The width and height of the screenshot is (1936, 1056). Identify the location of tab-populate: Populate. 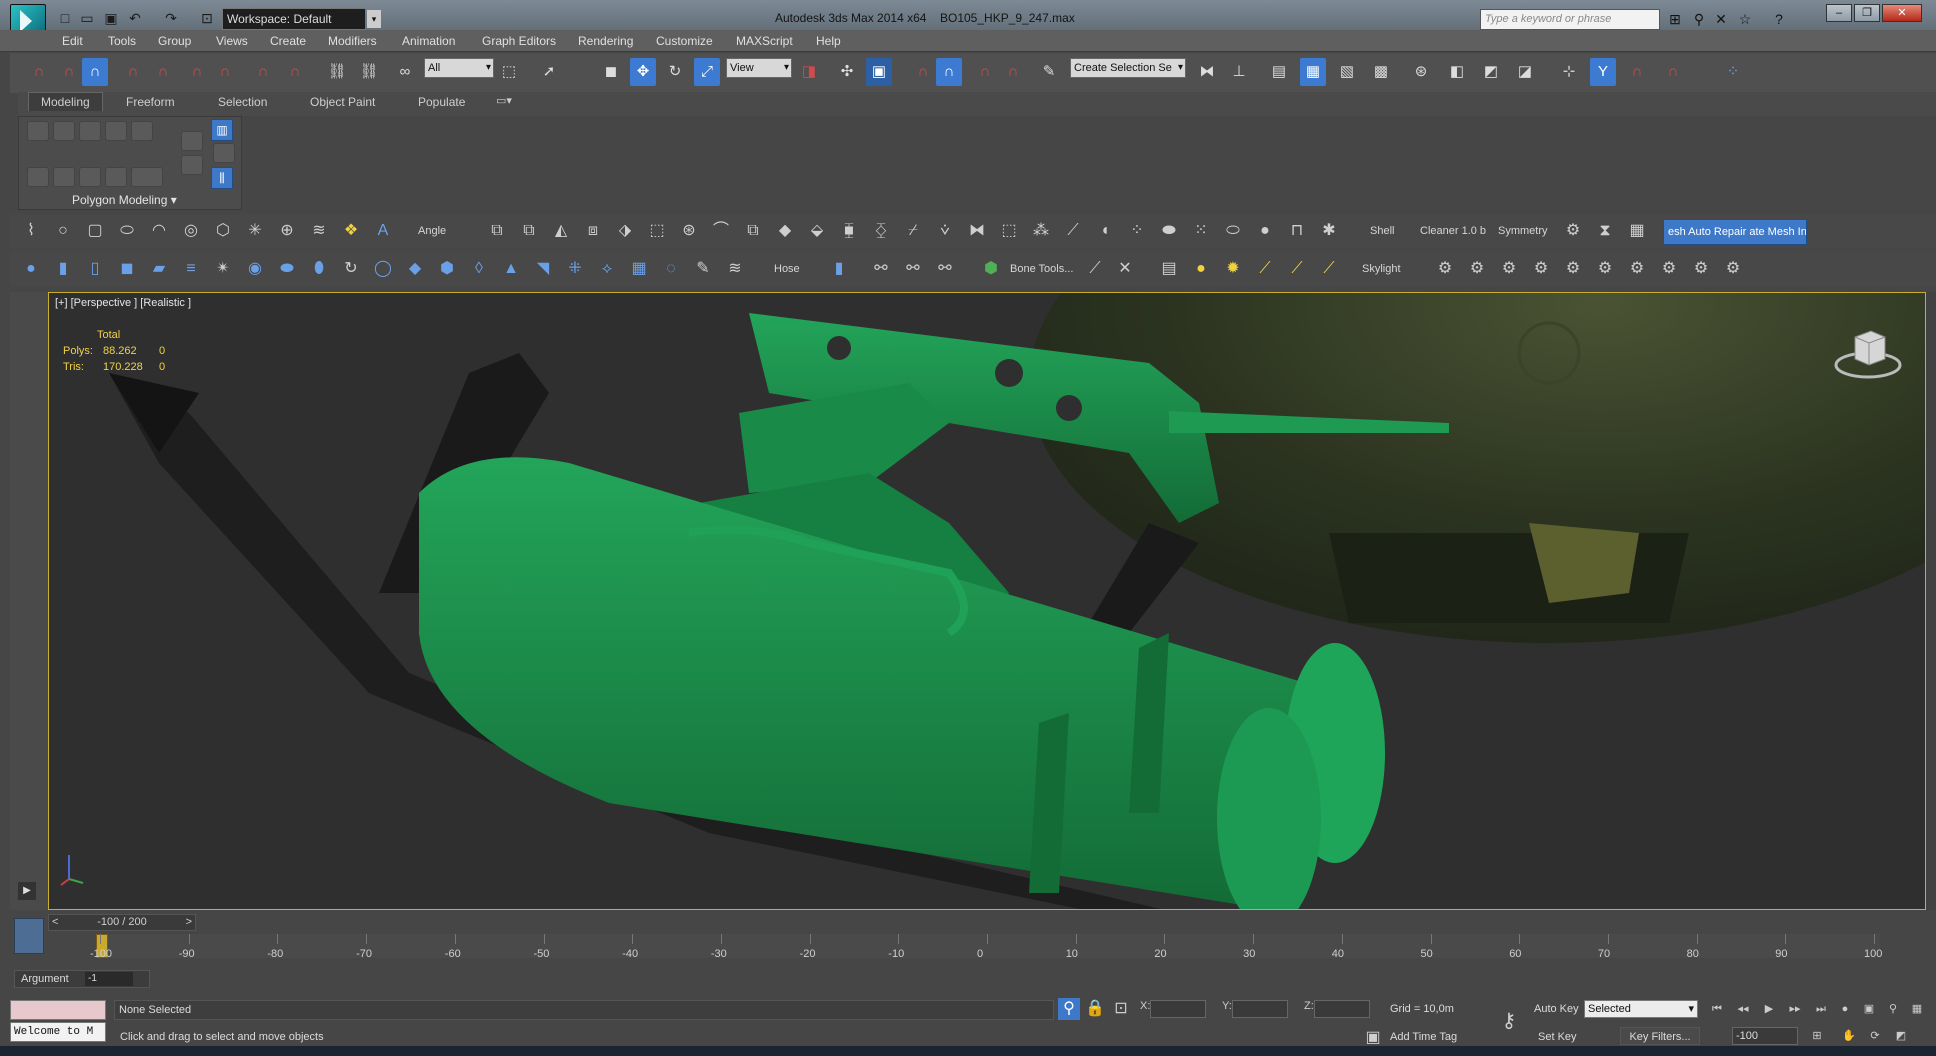
(441, 102).